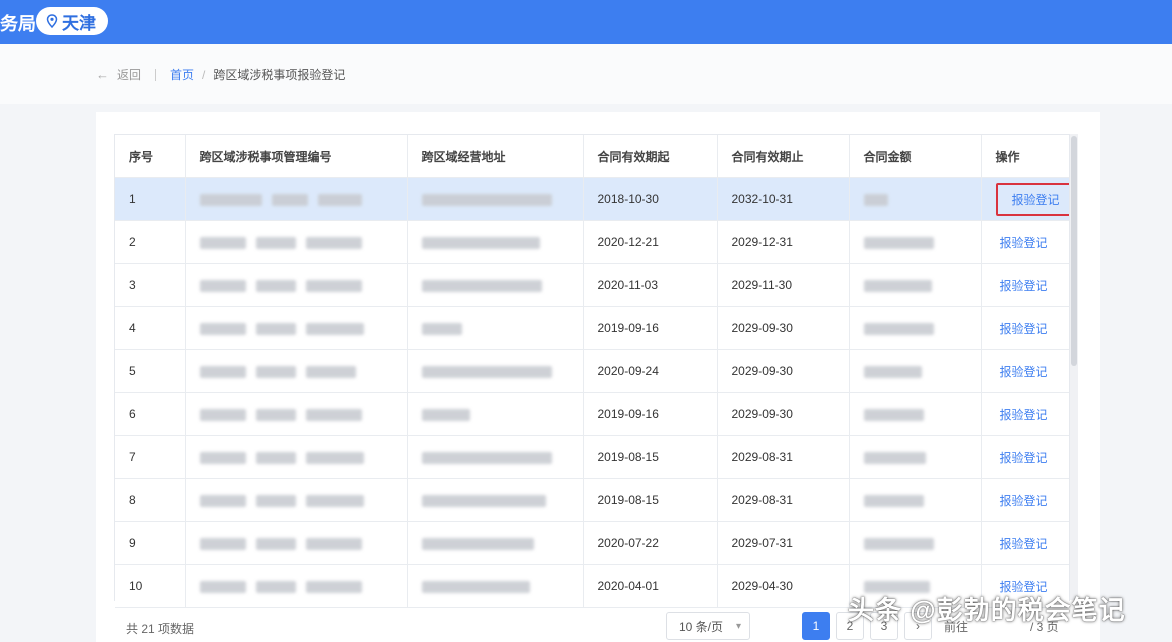 The image size is (1172, 642). What do you see at coordinates (783, 285) in the screenshot?
I see `row-end-date: 2029-11-30` at bounding box center [783, 285].